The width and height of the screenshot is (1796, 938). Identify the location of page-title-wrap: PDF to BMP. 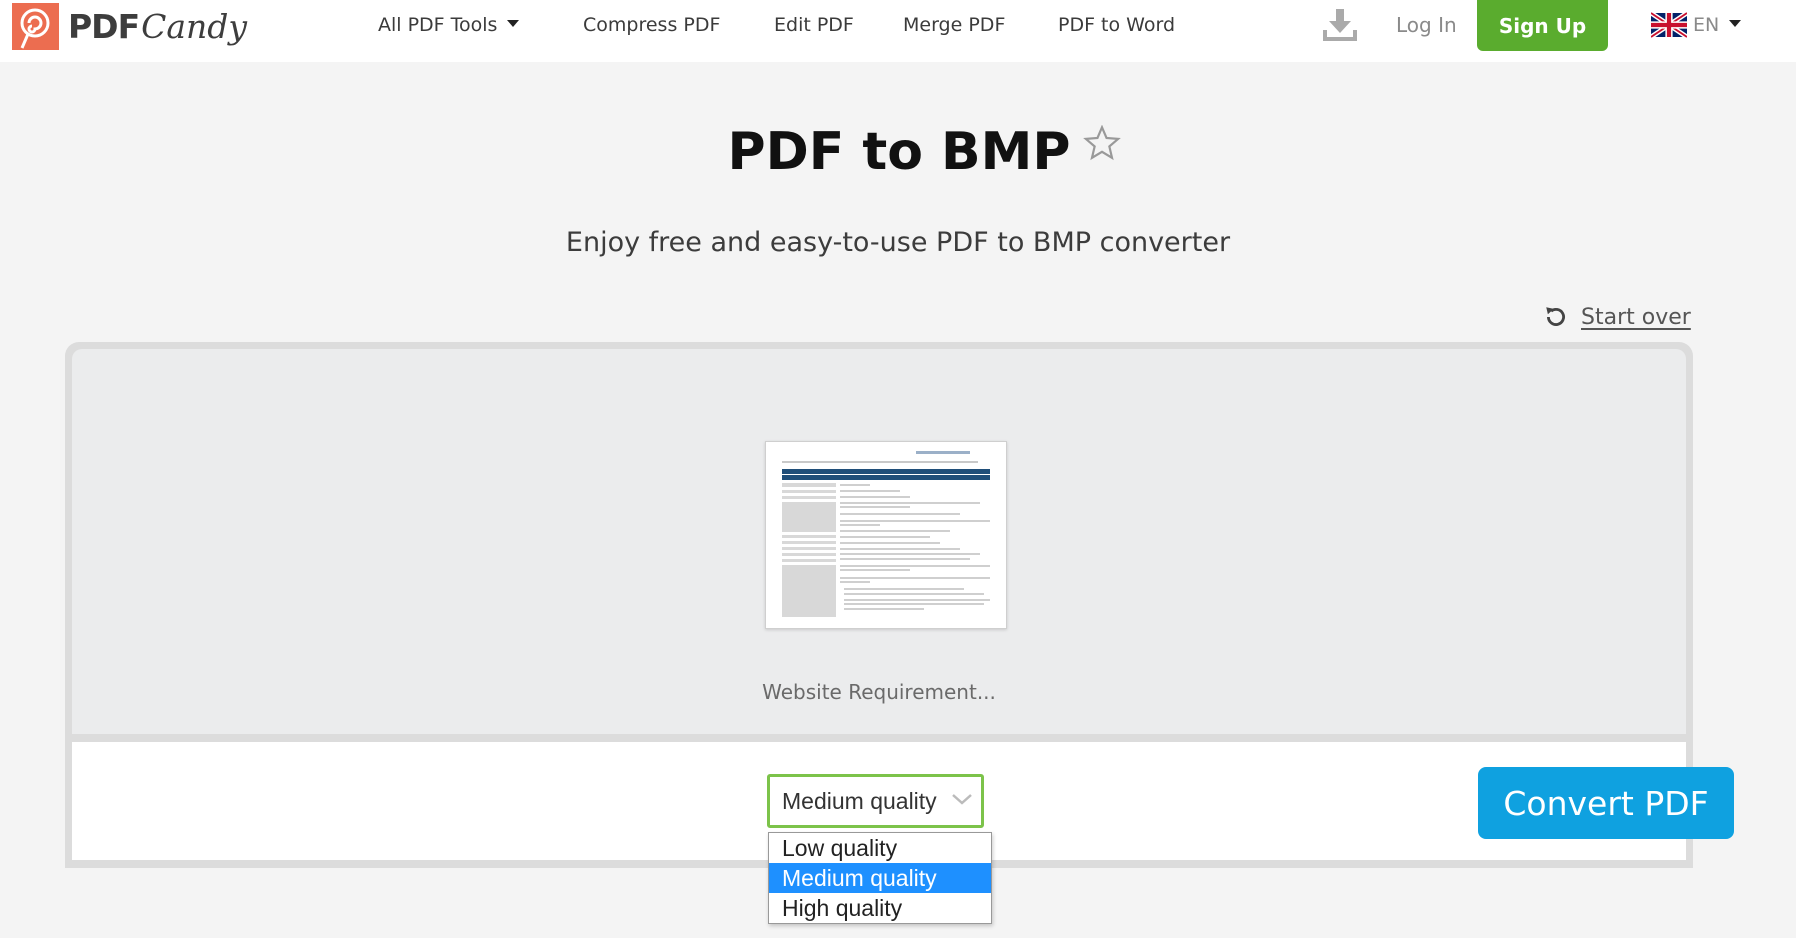
(898, 152).